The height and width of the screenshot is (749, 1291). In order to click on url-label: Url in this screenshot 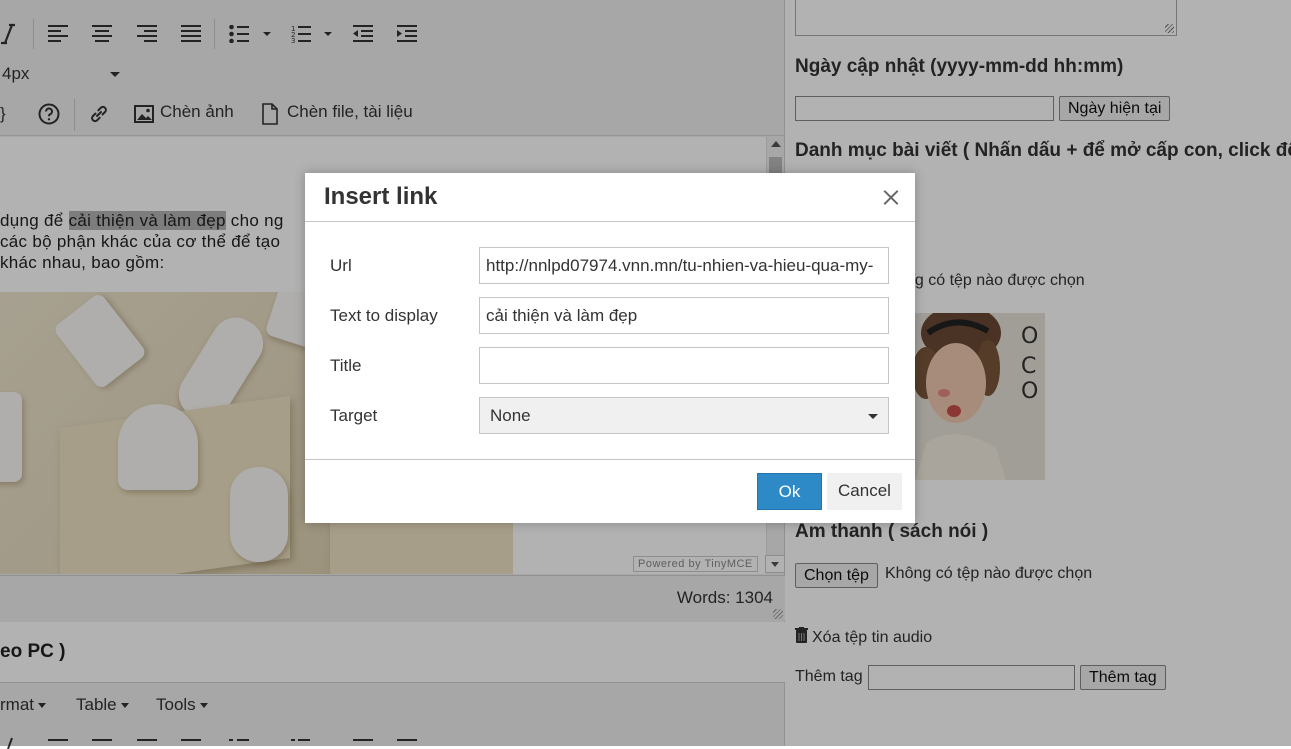, I will do `click(341, 265)`.